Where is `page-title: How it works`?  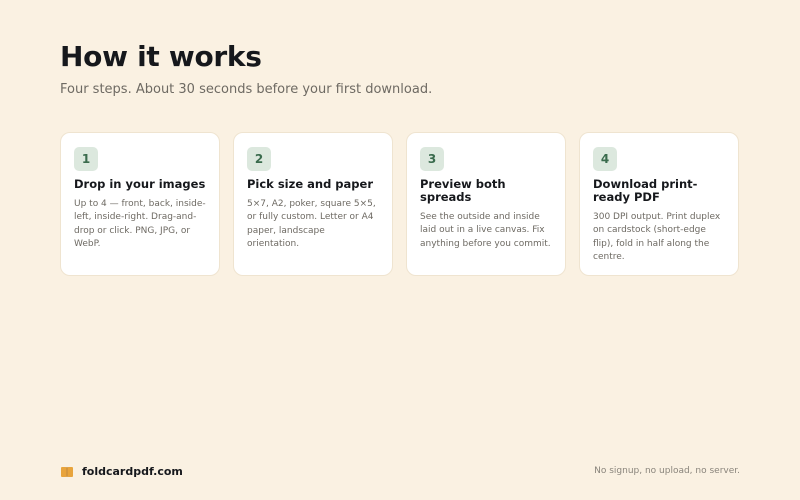
page-title: How it works is located at coordinates (161, 56).